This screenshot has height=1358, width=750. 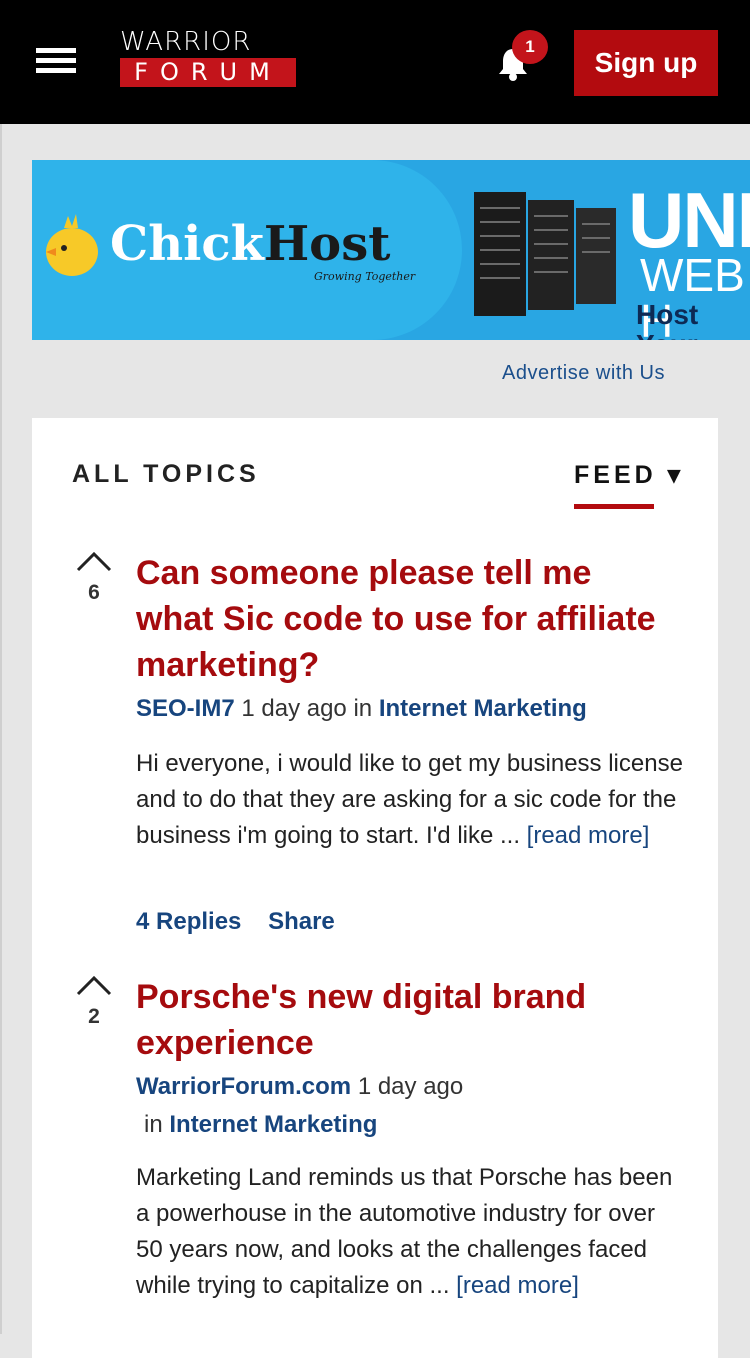 I want to click on vote-count: 6, so click(x=94, y=592).